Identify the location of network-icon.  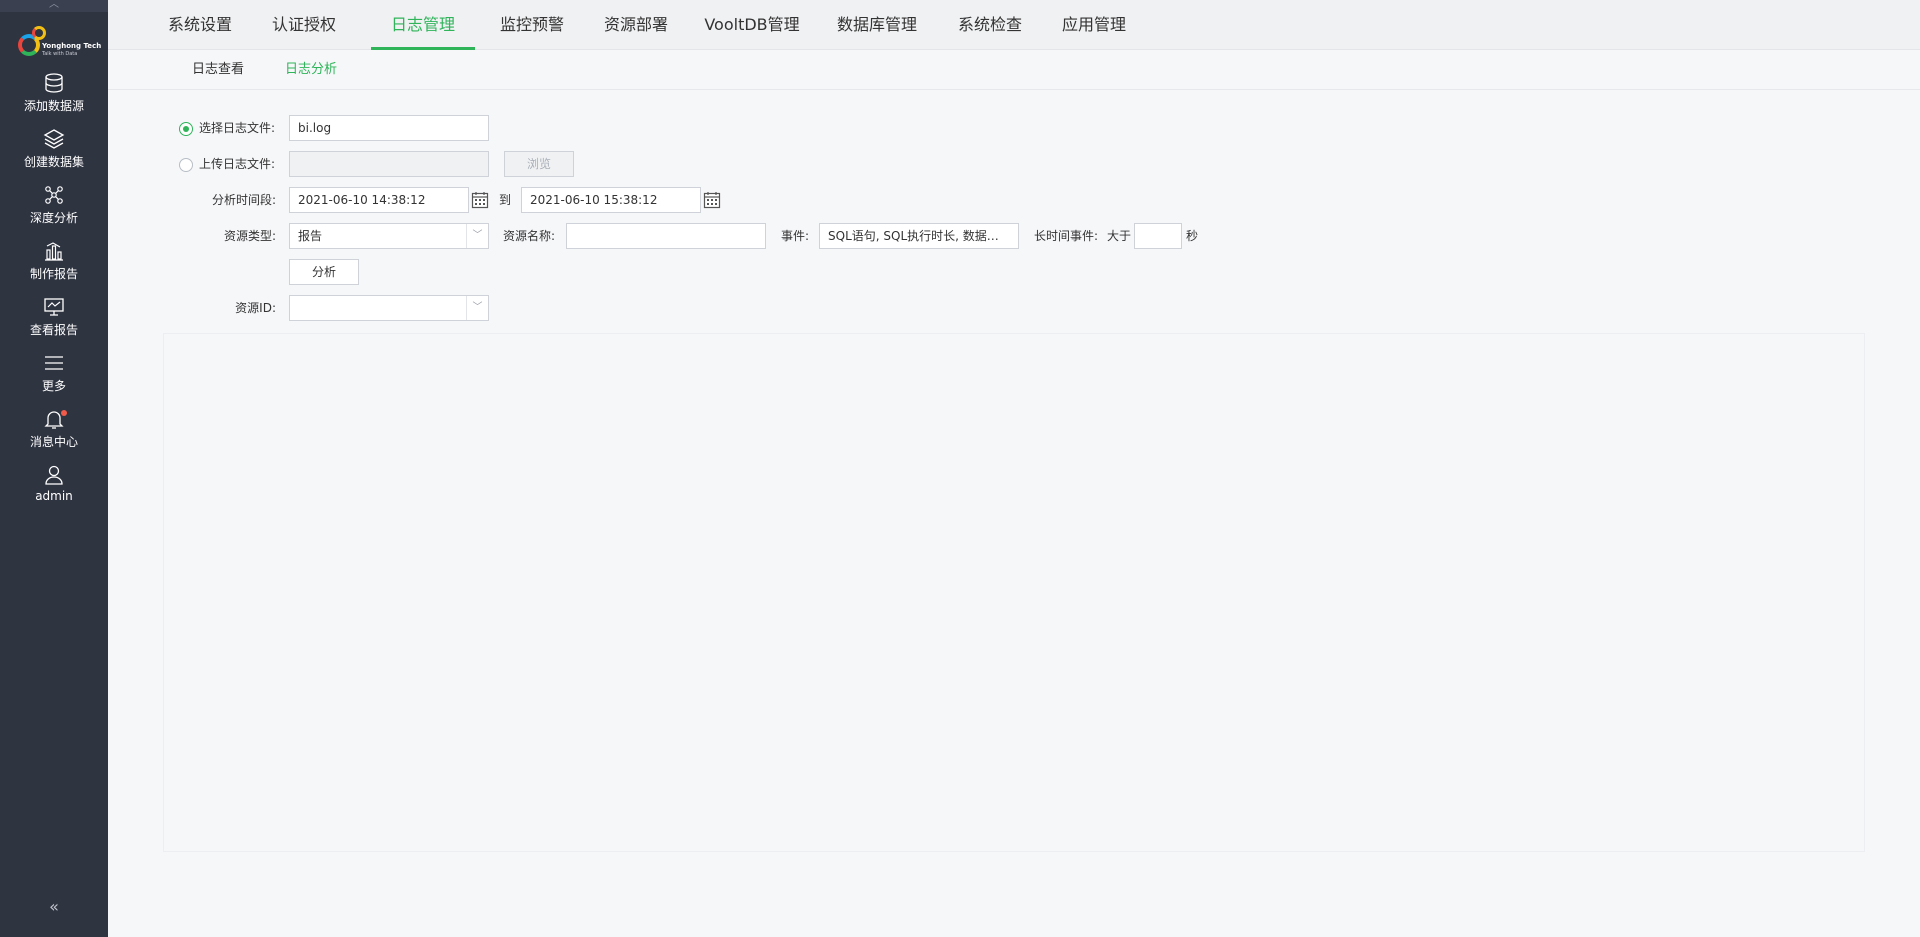
(54, 195).